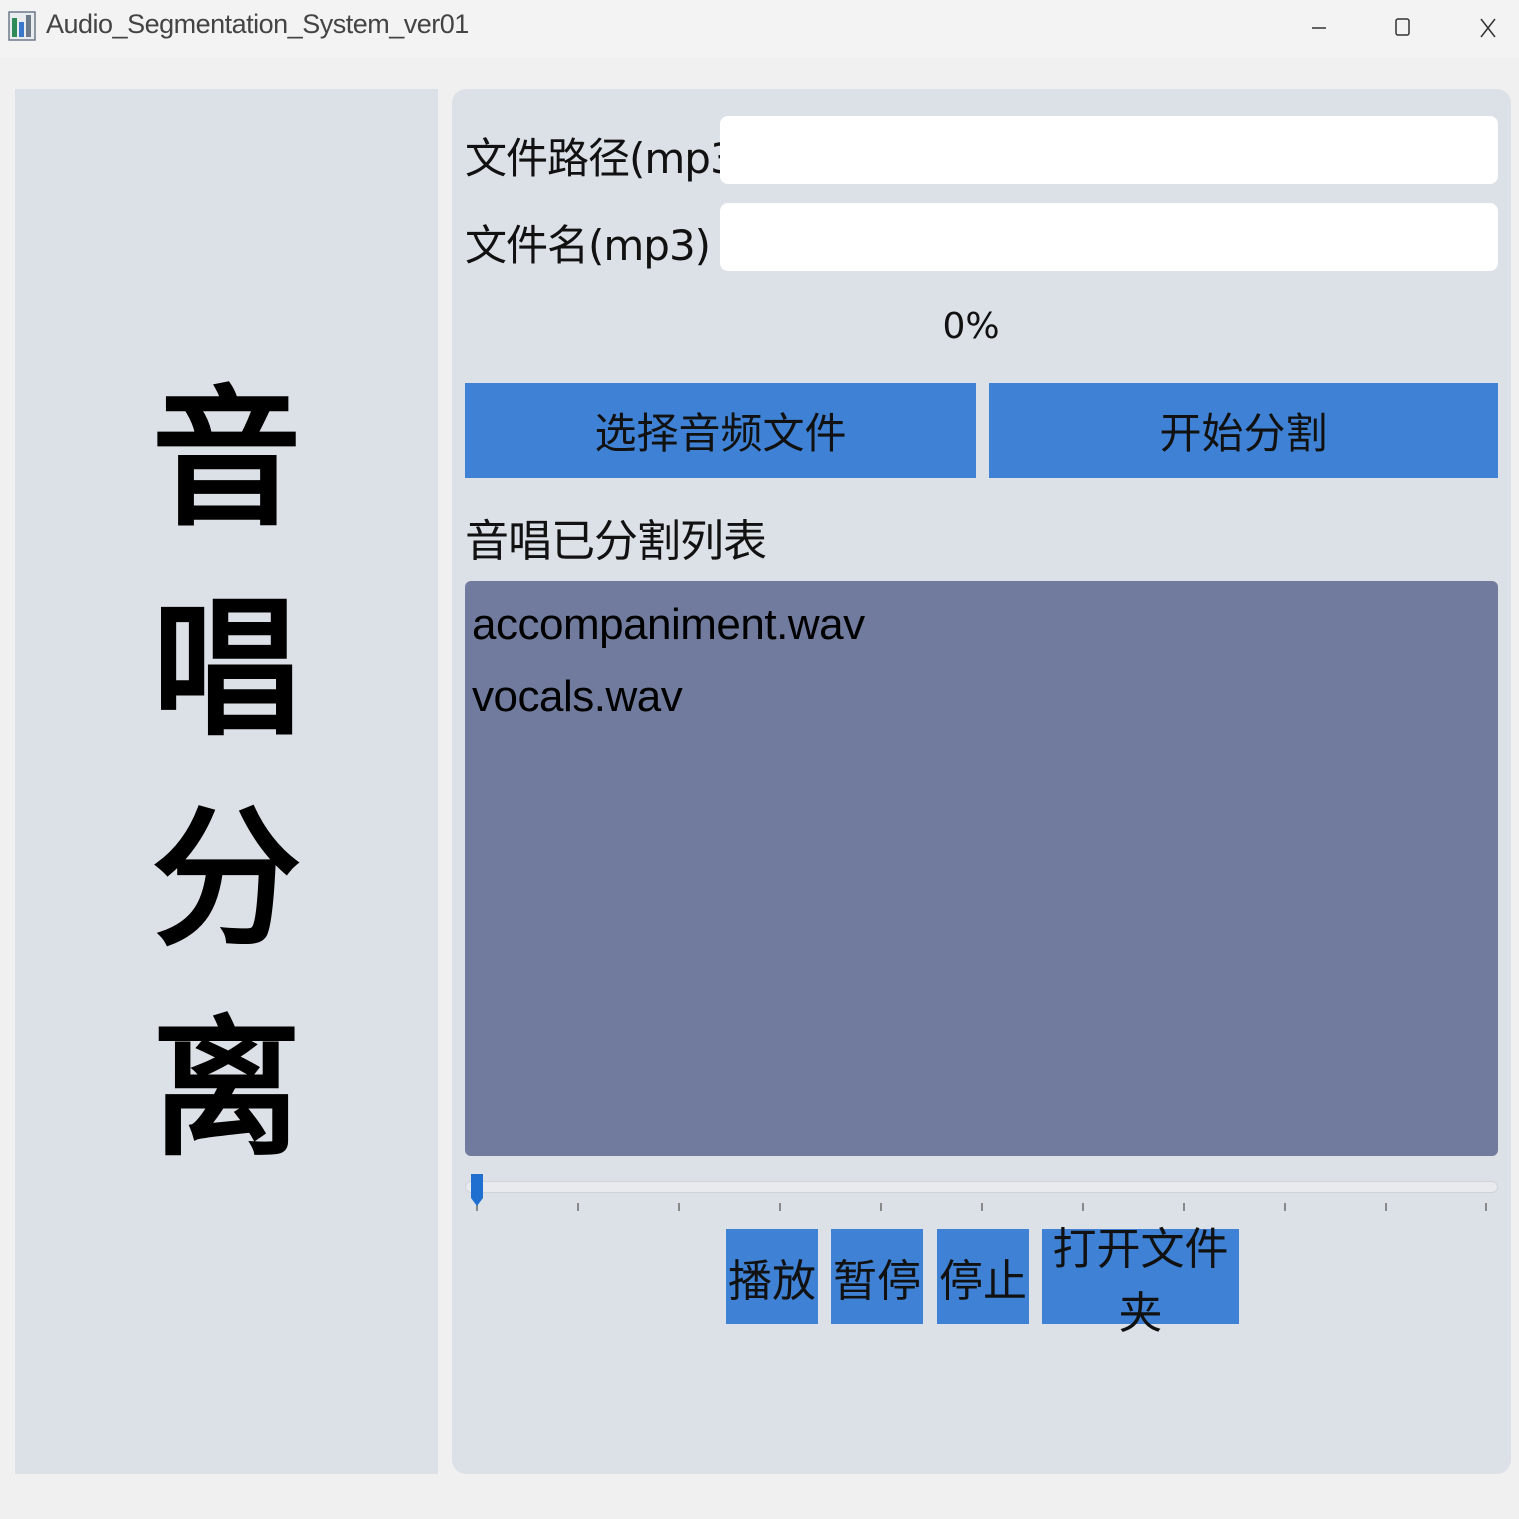 The image size is (1519, 1519). Describe the element at coordinates (477, 1190) in the screenshot. I see `slider-handle` at that location.